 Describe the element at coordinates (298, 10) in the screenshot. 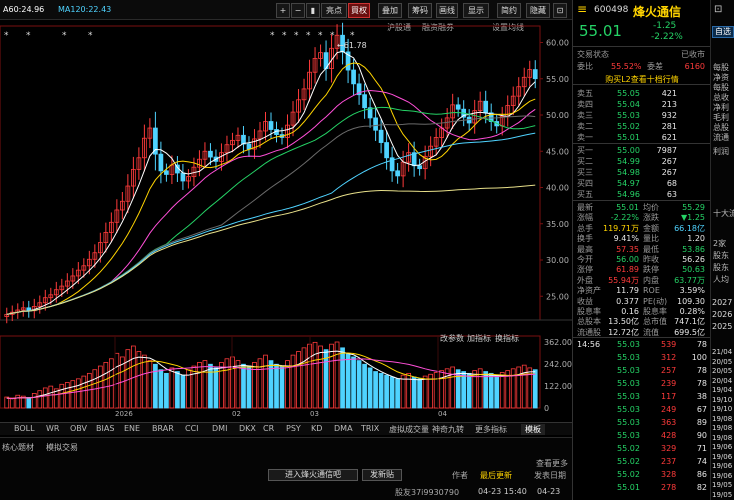

I see `zoom-out-button: −` at that location.